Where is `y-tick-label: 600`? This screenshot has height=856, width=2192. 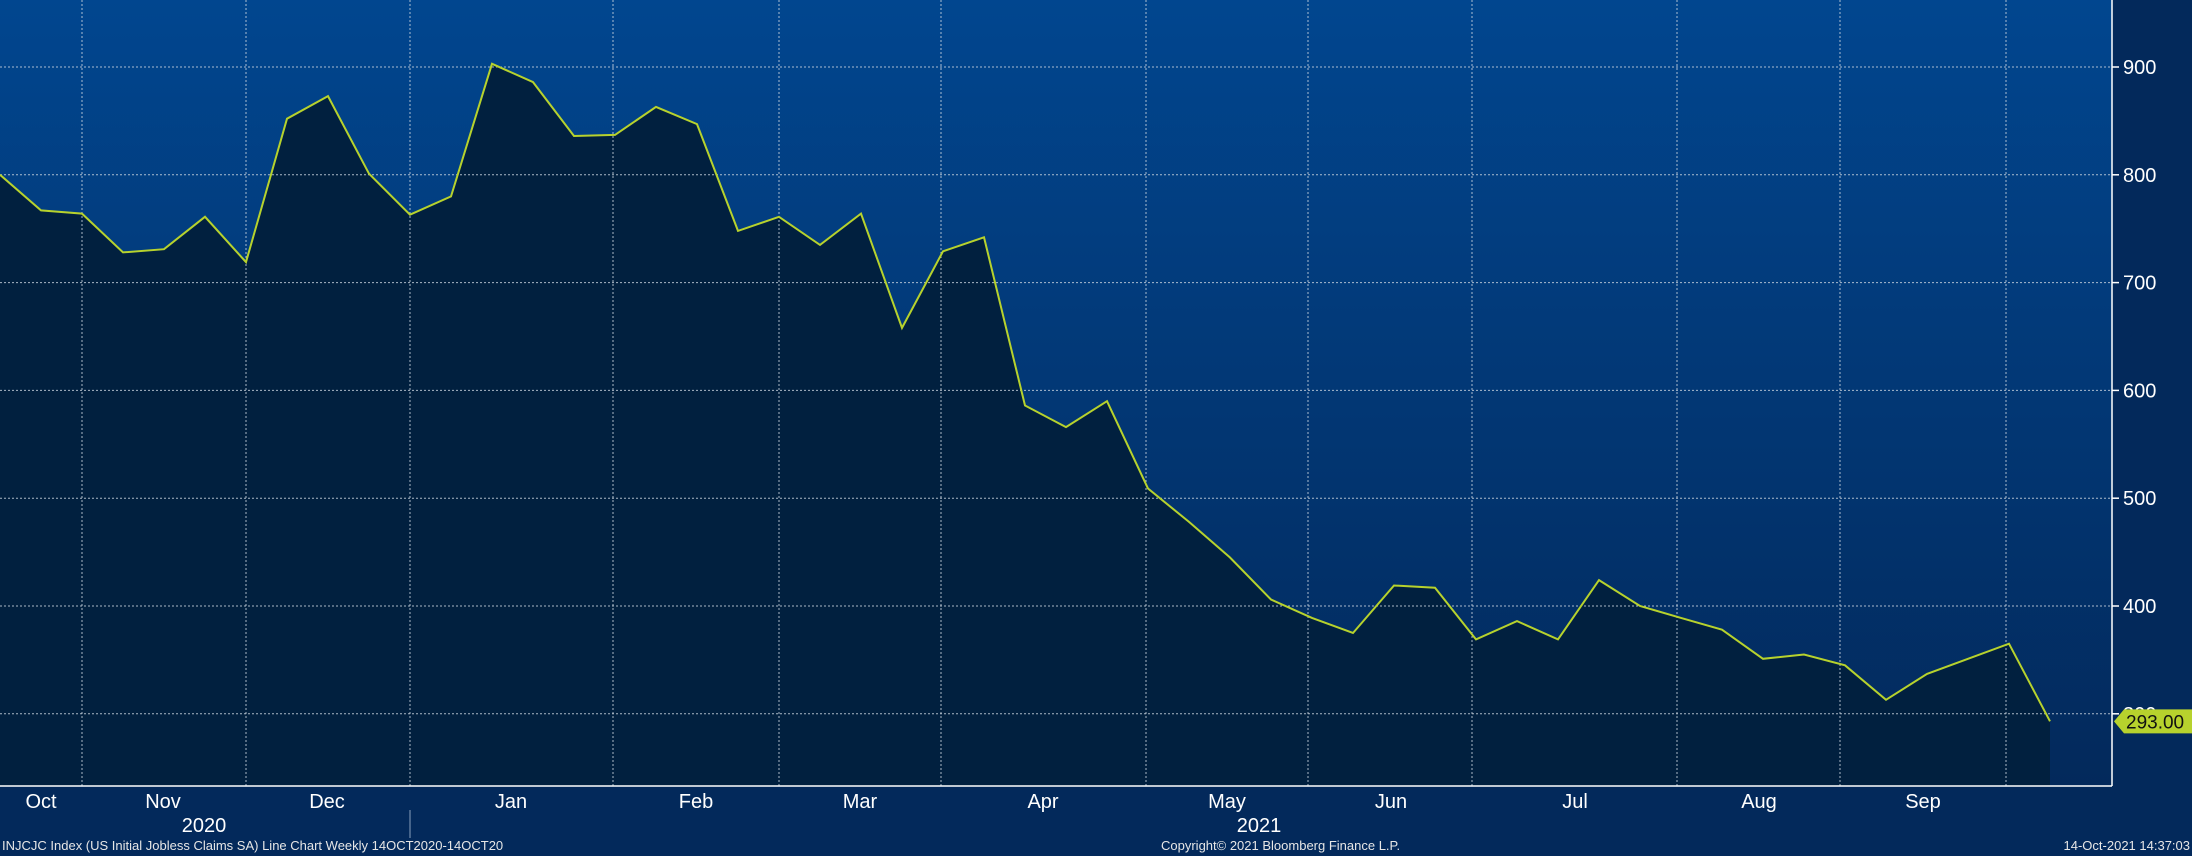 y-tick-label: 600 is located at coordinates (2139, 391).